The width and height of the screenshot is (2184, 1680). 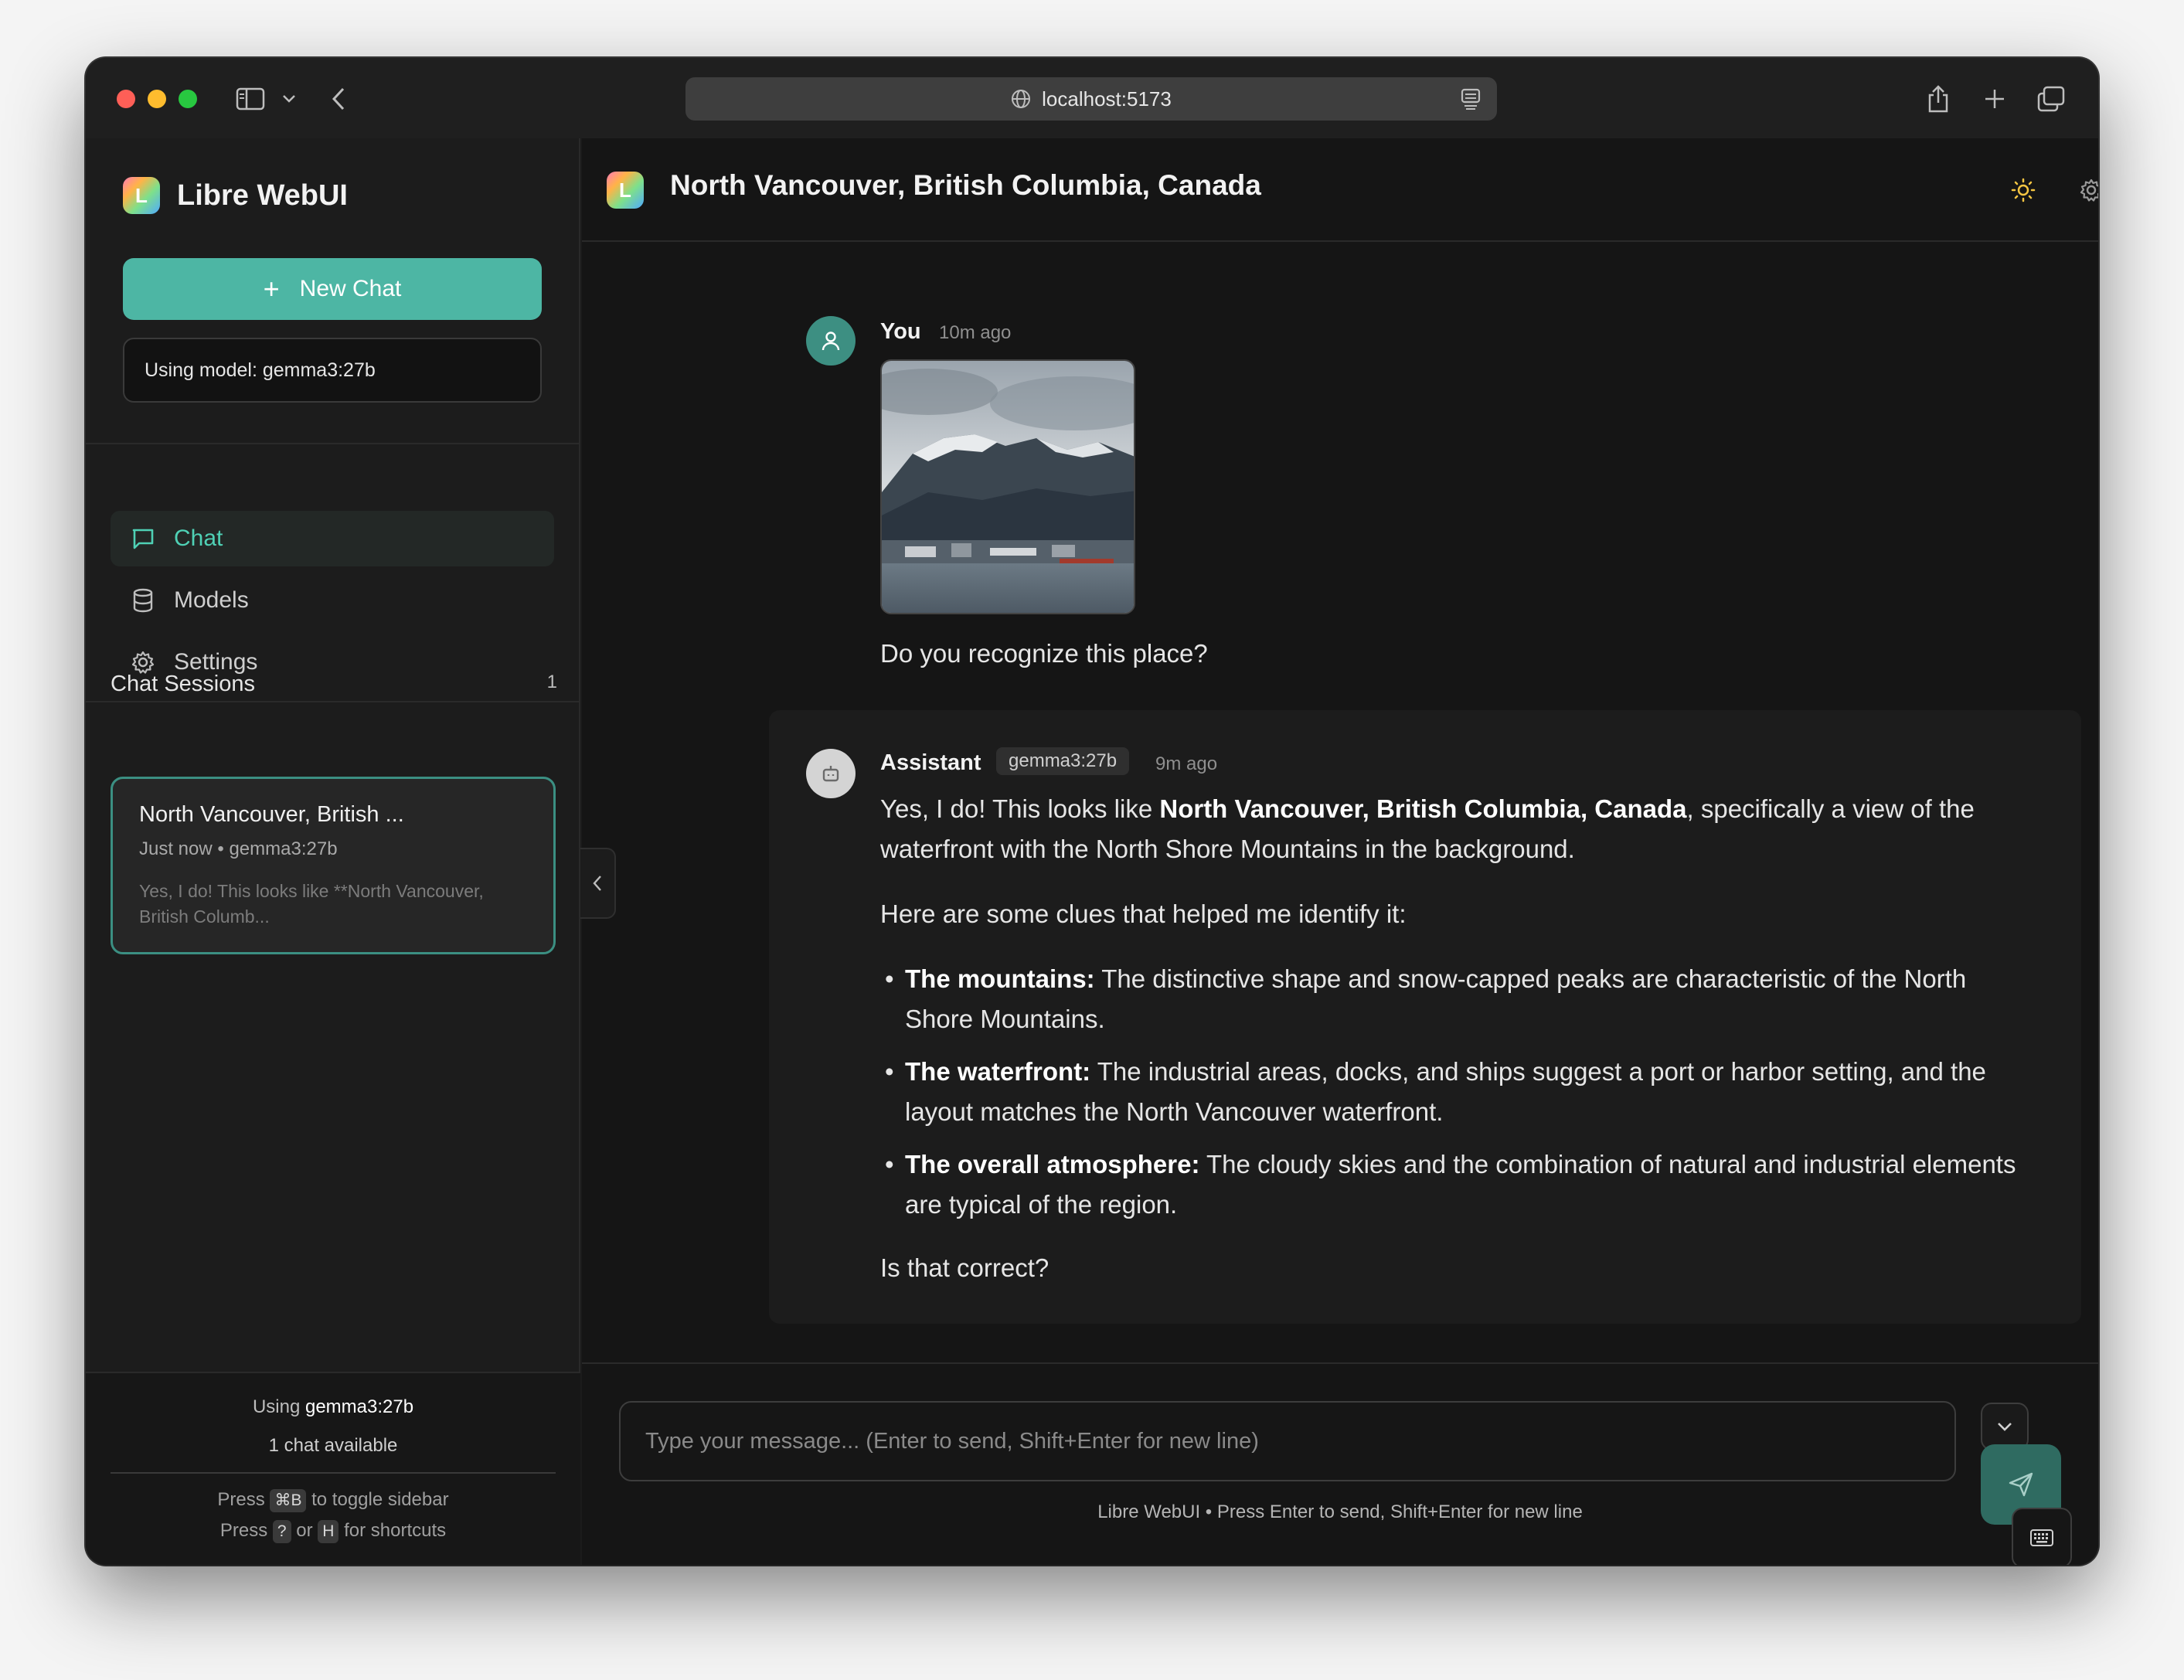 I want to click on user-message-text: Do you recognize this place?, so click(x=1044, y=653).